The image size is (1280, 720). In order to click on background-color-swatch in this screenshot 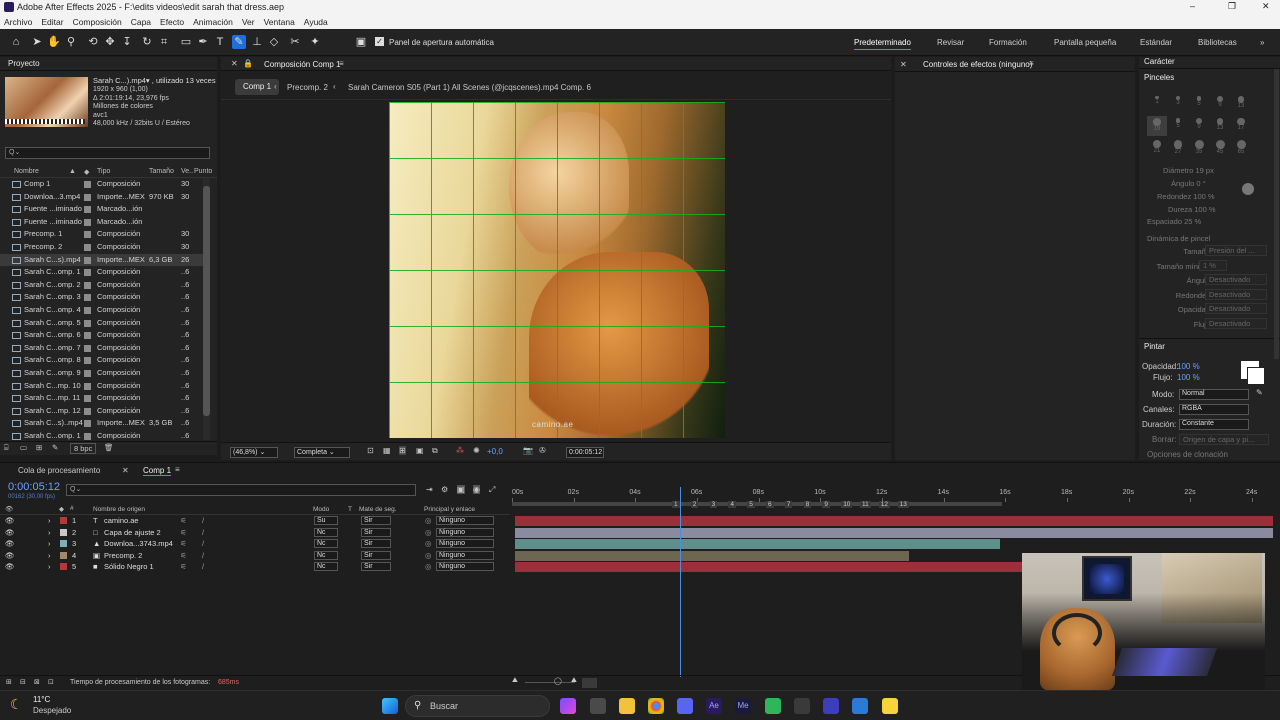, I will do `click(1256, 376)`.